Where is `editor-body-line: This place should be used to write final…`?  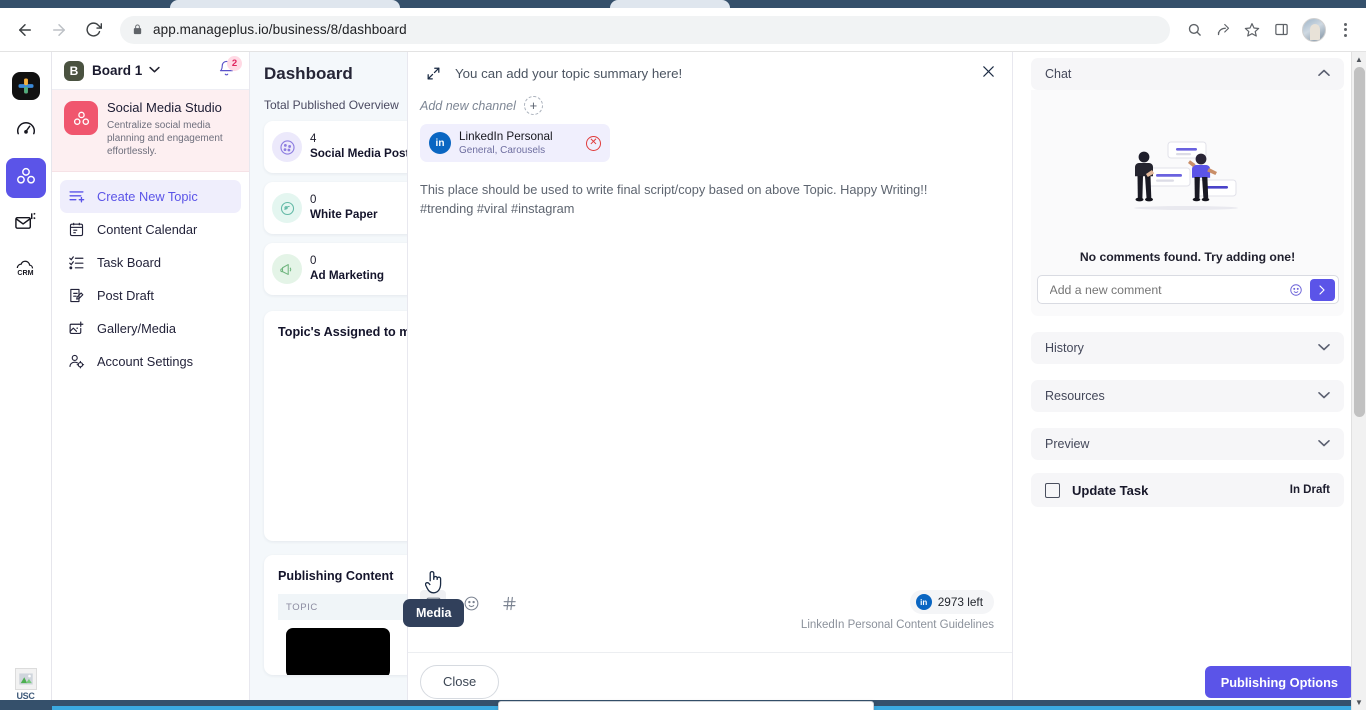 editor-body-line: This place should be used to write final… is located at coordinates (674, 189).